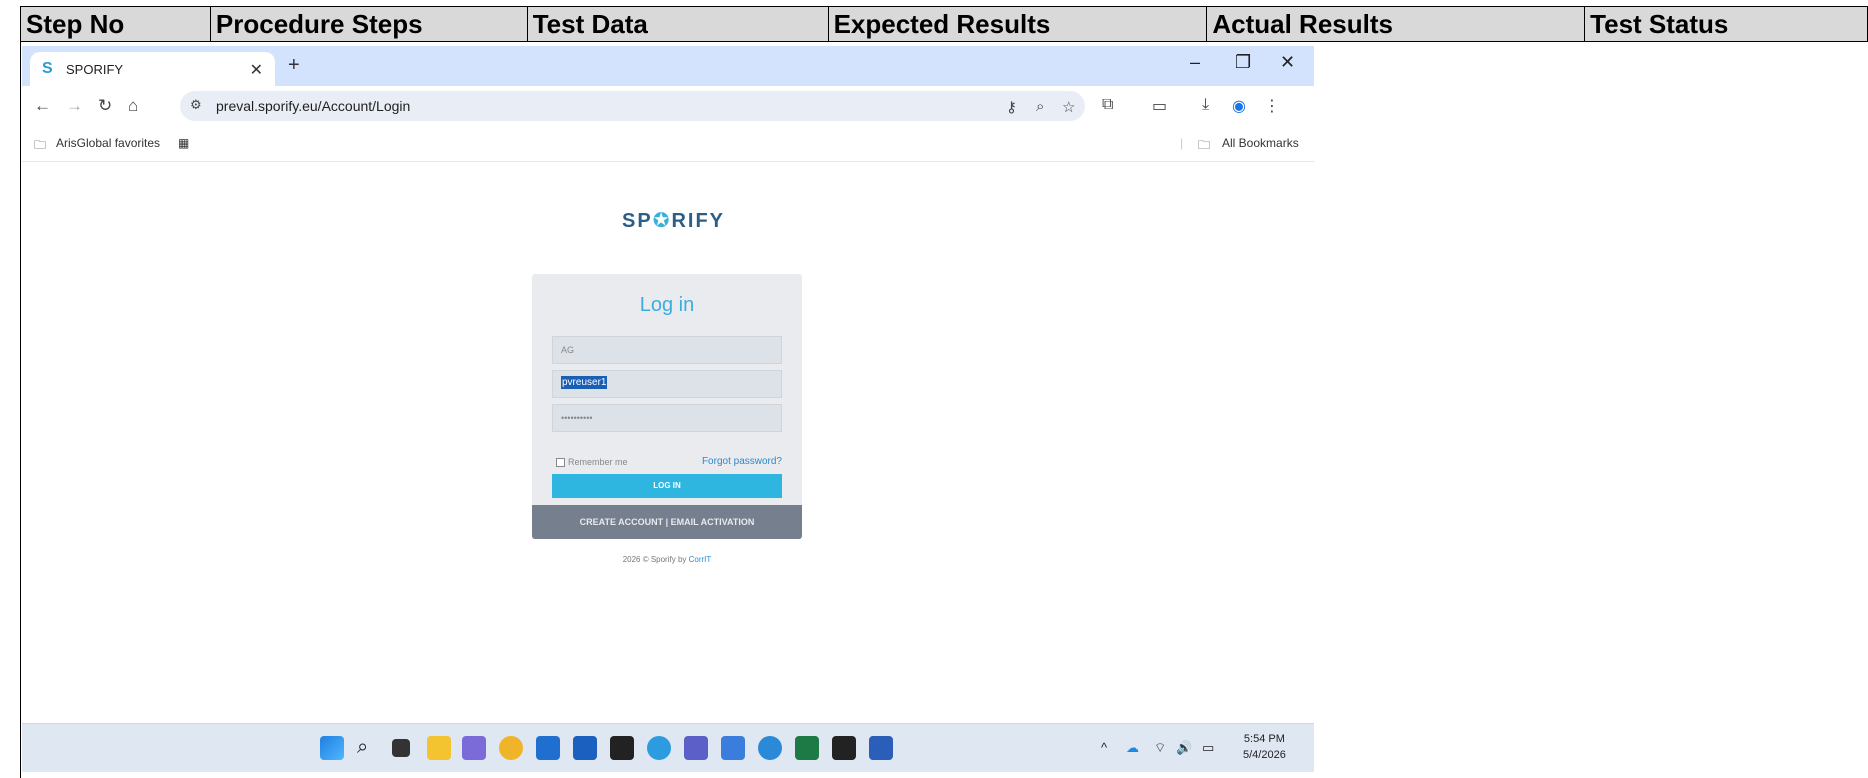  Describe the element at coordinates (116, 24) in the screenshot. I see `header-step-no: Step No` at that location.